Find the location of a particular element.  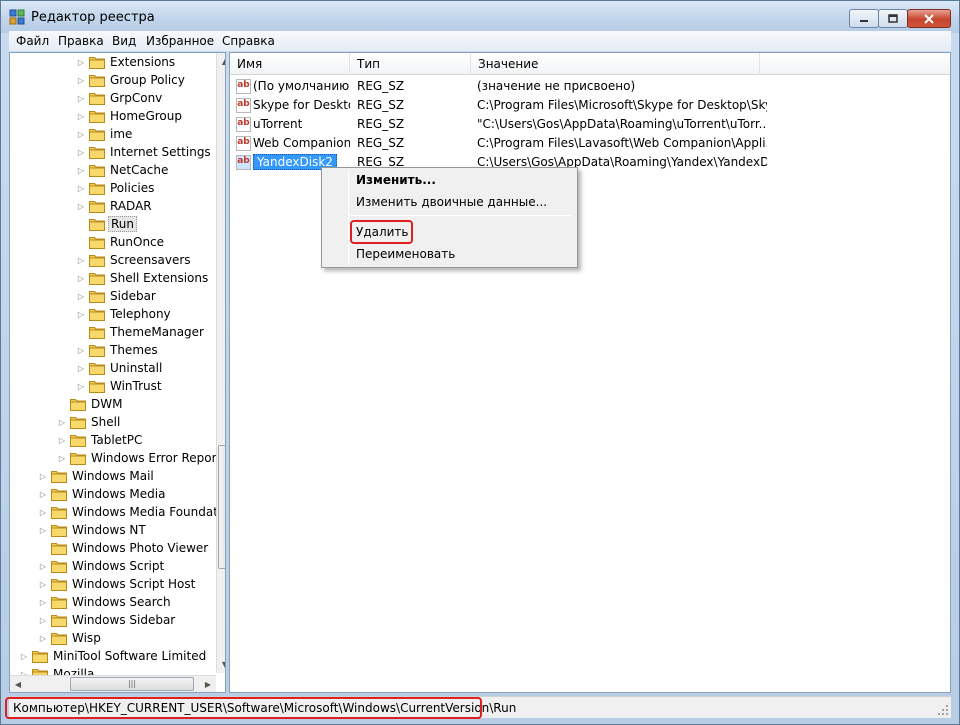

context-menu-gutter is located at coordinates (348, 217).